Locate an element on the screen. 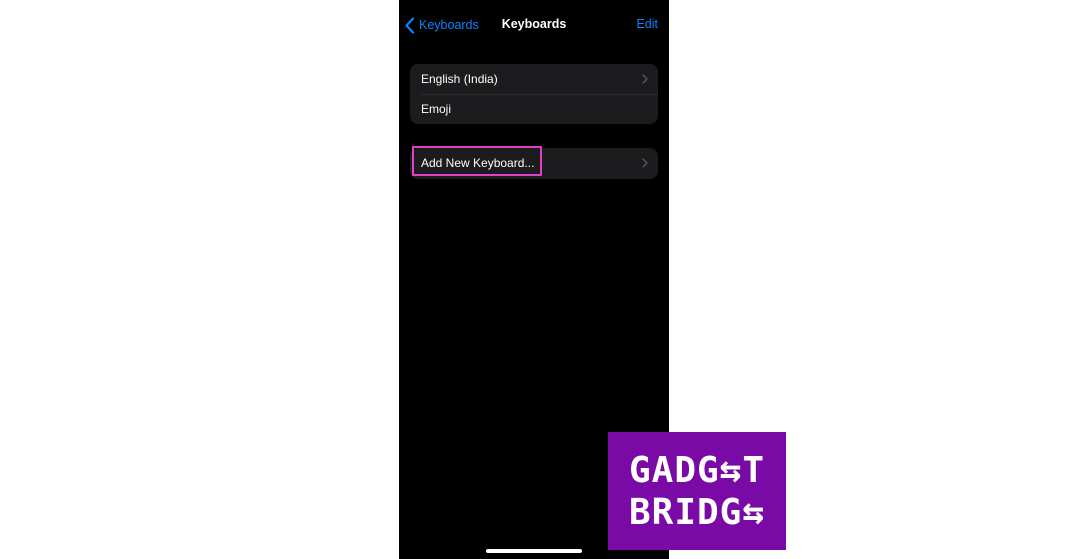 This screenshot has width=1068, height=559. highlight-box is located at coordinates (477, 161).